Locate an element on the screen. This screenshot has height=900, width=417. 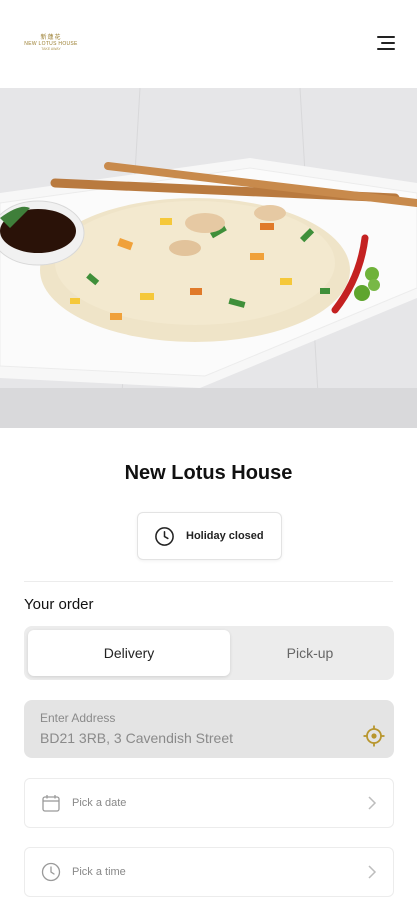
tab-pickup: Pick-up is located at coordinates (310, 653).